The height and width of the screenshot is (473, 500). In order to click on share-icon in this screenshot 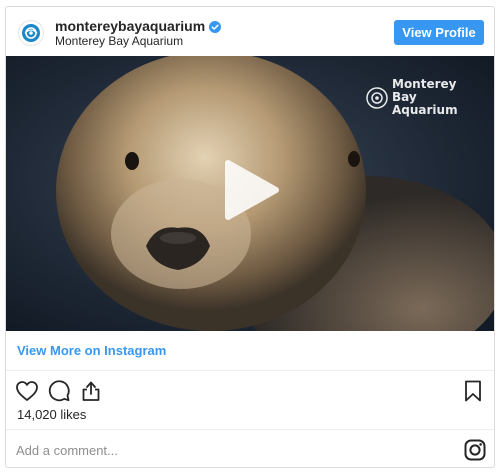, I will do `click(91, 391)`.